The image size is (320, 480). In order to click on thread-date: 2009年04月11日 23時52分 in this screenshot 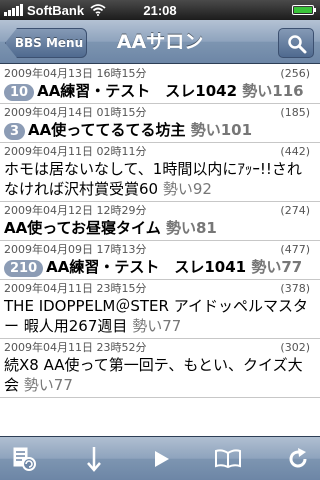, I will do `click(75, 347)`.